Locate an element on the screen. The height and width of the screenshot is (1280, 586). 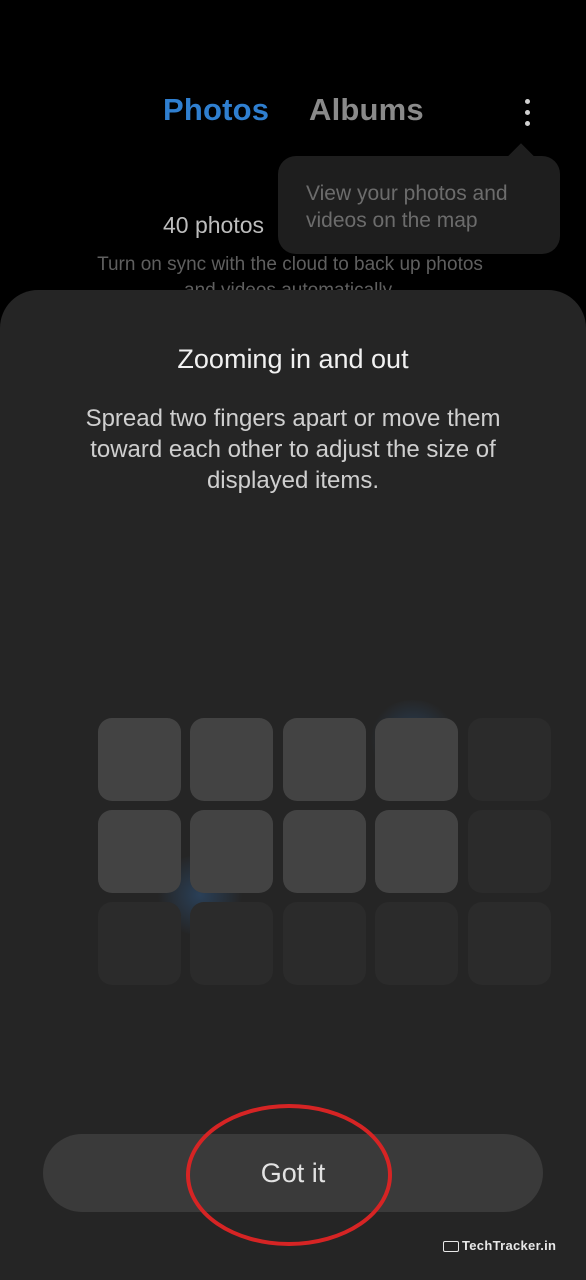
map-tooltip: View your photos and videos on the map is located at coordinates (419, 205).